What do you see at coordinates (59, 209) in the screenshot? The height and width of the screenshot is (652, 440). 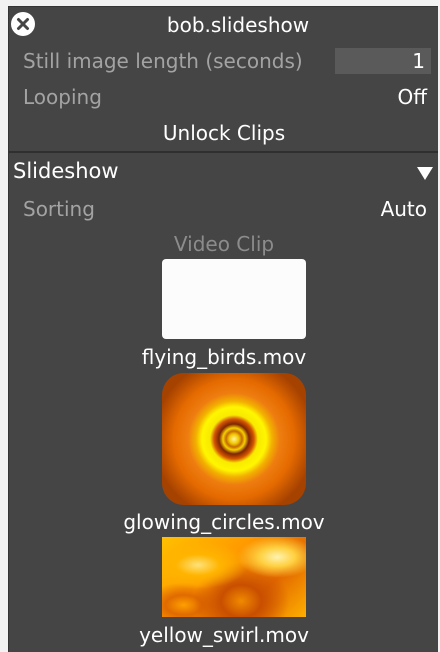 I see `sorting-label: Sorting` at bounding box center [59, 209].